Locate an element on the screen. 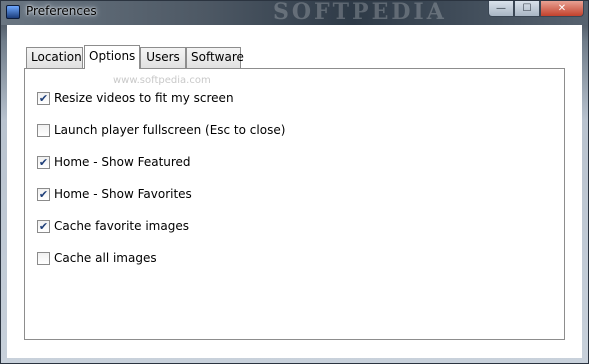 This screenshot has height=364, width=589. app-icon is located at coordinates (13, 12).